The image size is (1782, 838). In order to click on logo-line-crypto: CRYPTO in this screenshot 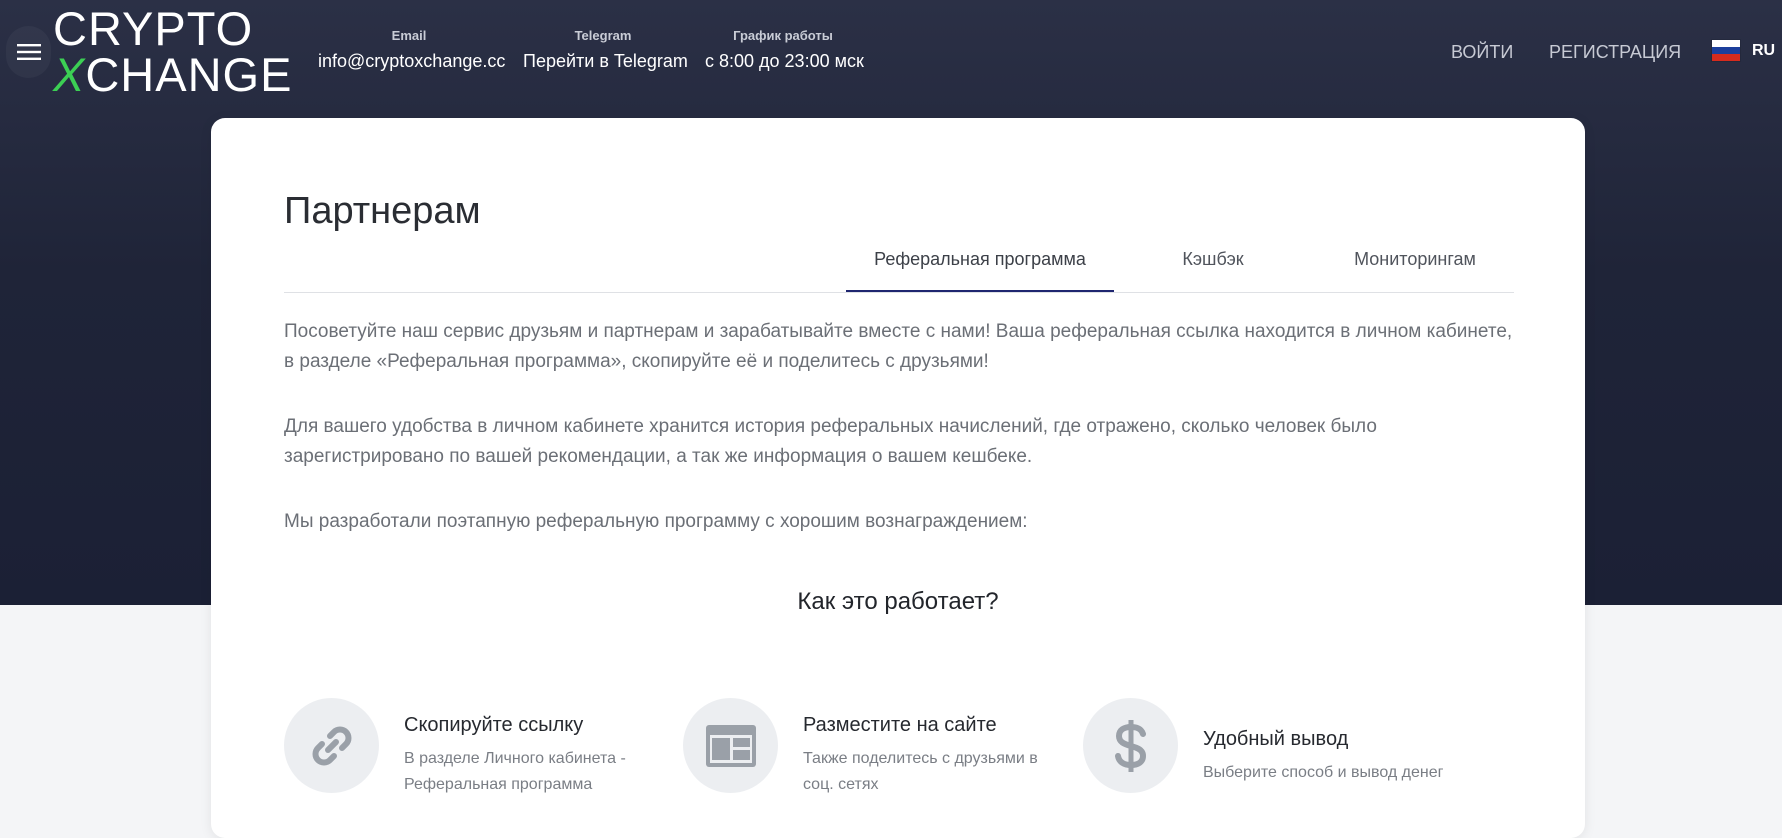, I will do `click(153, 28)`.